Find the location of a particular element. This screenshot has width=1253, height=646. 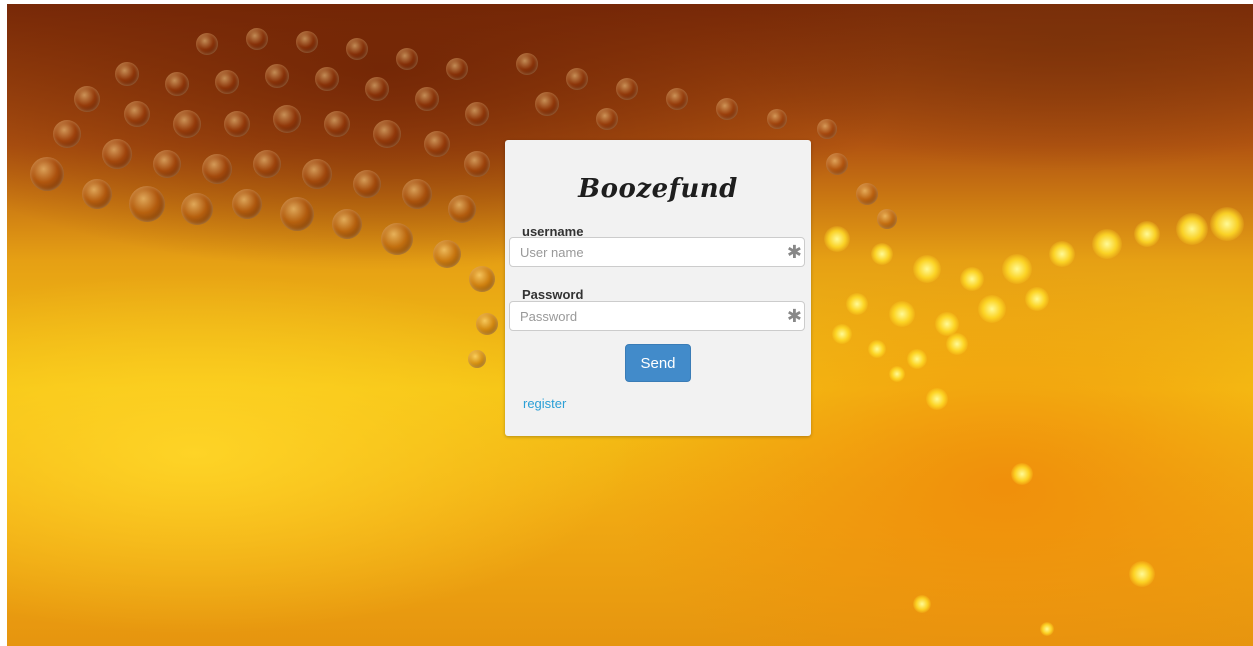

password-label: Password is located at coordinates (553, 294).